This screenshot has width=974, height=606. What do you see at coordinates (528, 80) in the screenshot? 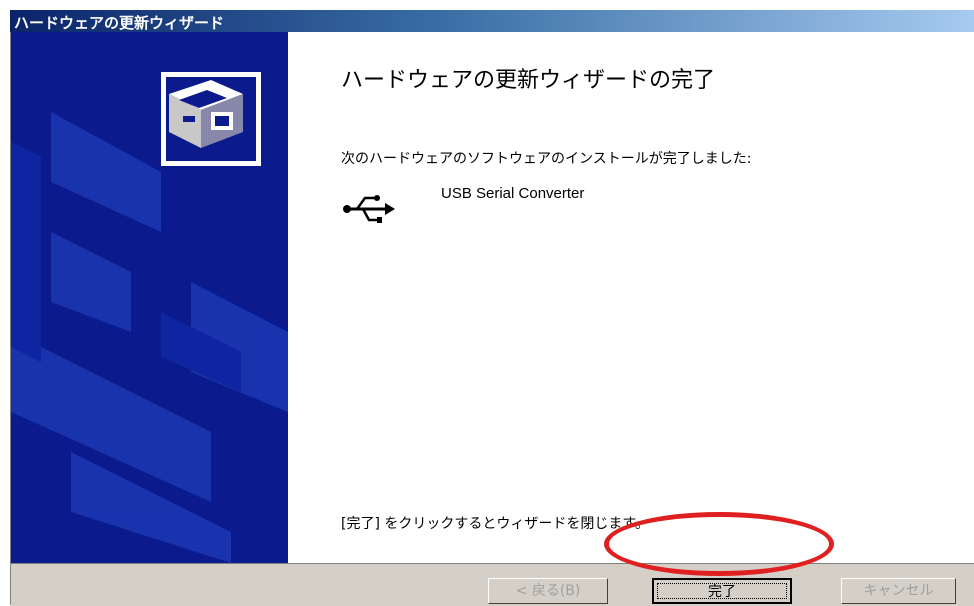
I see `wizard-heading: ハードウェアの更新ウィザードの完了` at bounding box center [528, 80].